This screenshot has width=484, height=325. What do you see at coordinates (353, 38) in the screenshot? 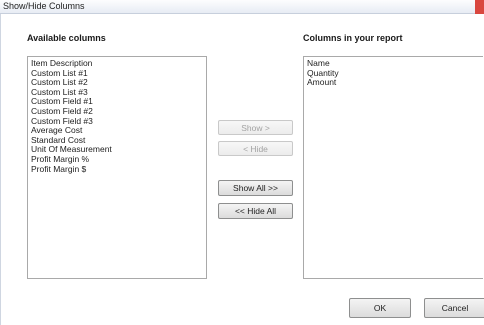
I see `report-columns-heading: Columns in your report` at bounding box center [353, 38].